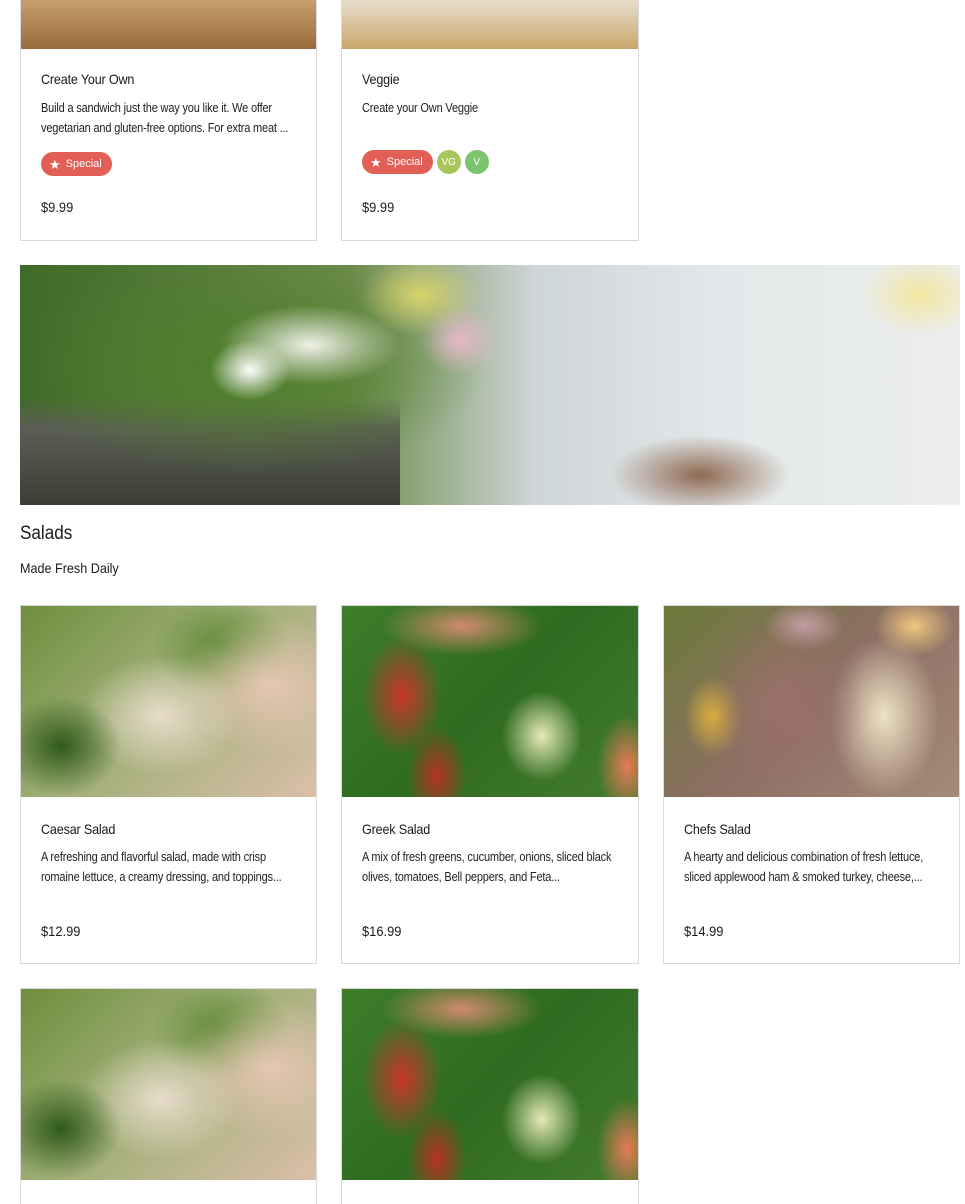 The width and height of the screenshot is (965, 1204). What do you see at coordinates (46, 533) in the screenshot?
I see `section-title: Salads` at bounding box center [46, 533].